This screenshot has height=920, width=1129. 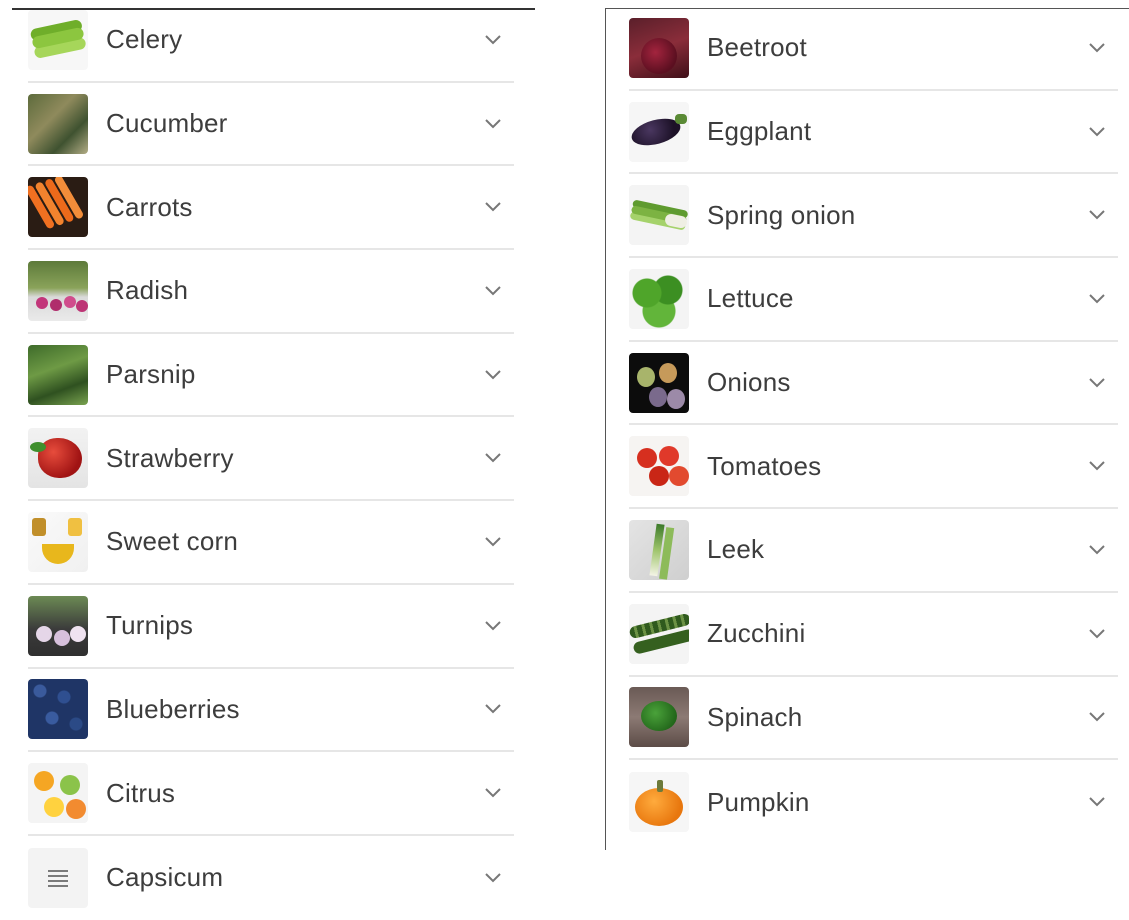 What do you see at coordinates (873, 635) in the screenshot?
I see `list-item: Zucchini` at bounding box center [873, 635].